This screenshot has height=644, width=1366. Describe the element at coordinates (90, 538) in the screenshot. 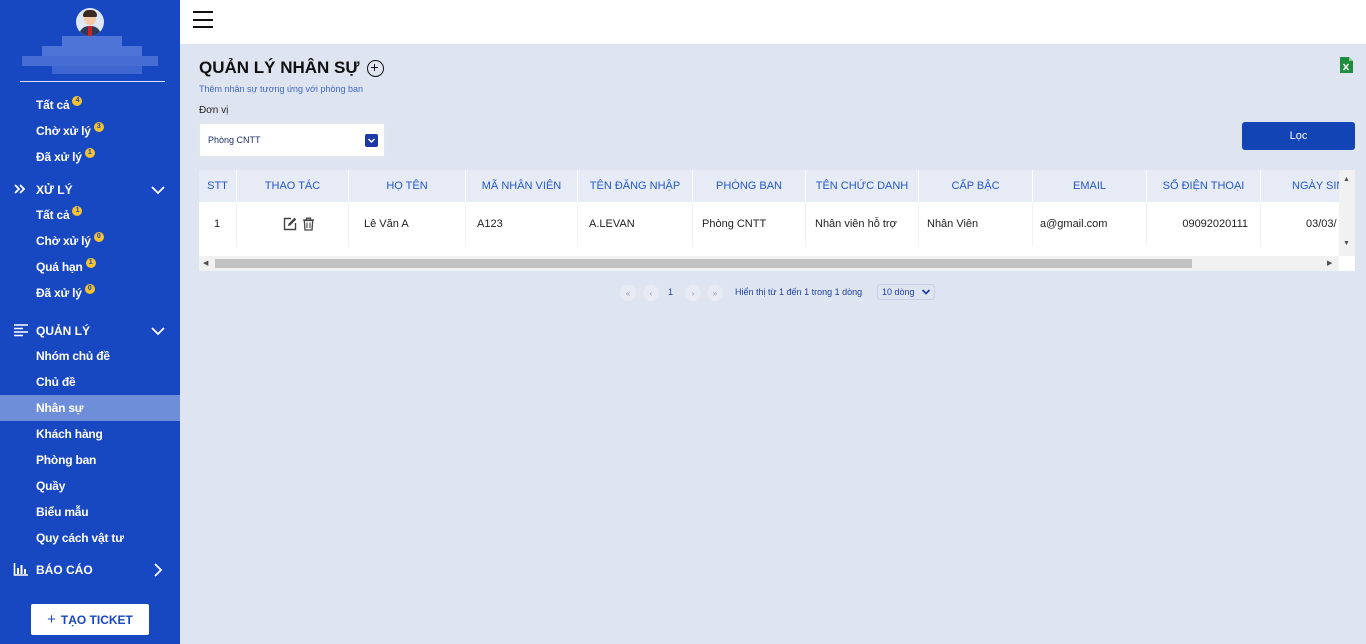

I see `sidebar-item-material-specs: Quy cách vật tư` at that location.